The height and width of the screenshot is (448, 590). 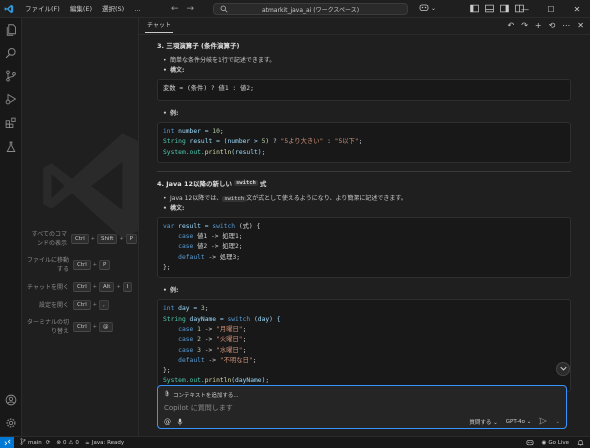 I want to click on history-icon: ⟲, so click(x=552, y=25).